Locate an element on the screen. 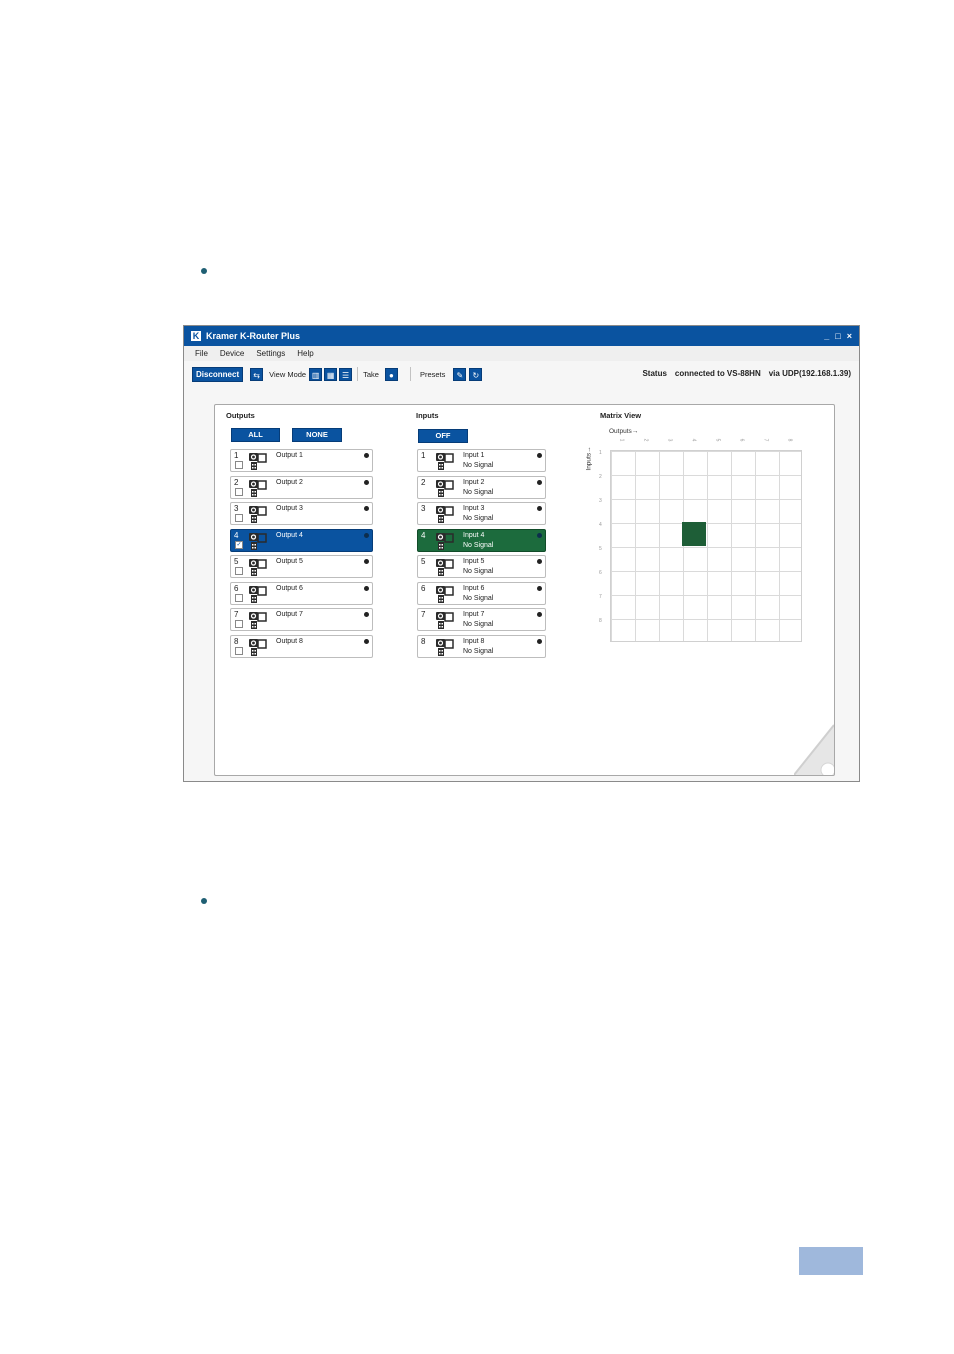  status-device: connected to VS-88HN is located at coordinates (717, 373).